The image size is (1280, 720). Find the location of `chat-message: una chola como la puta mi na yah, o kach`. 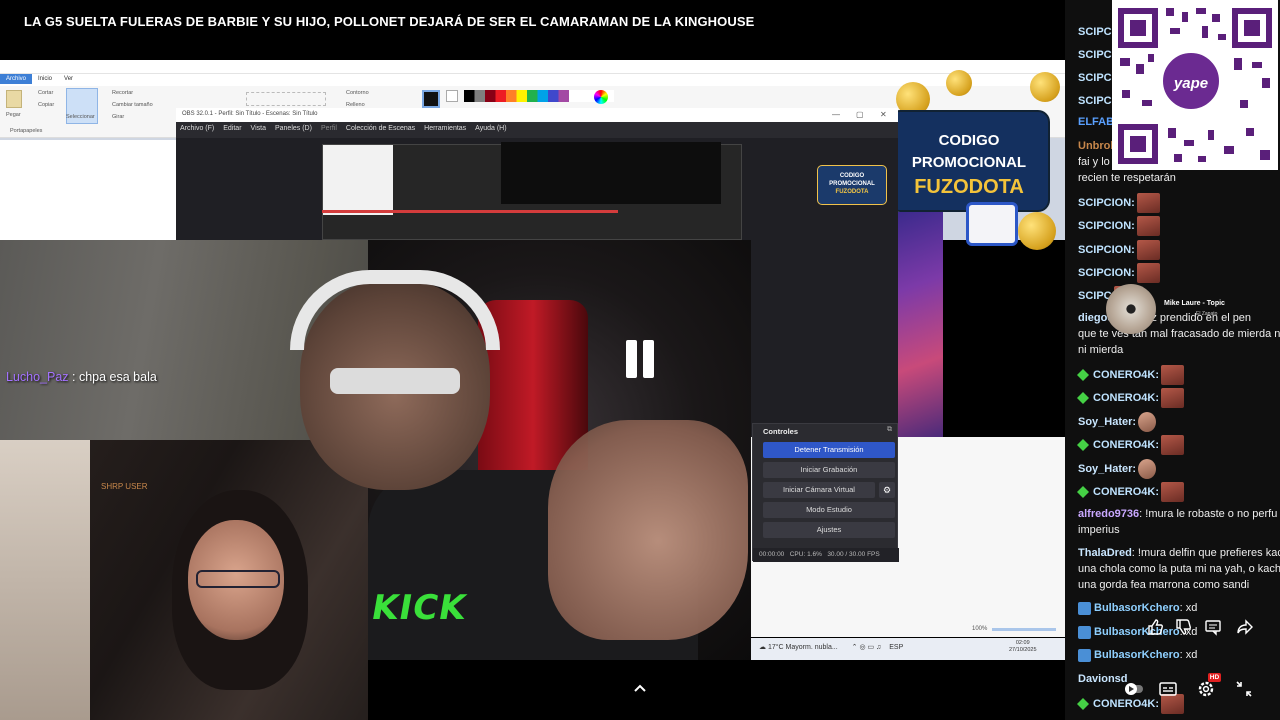

chat-message: una chola como la puta mi na yah, o kach is located at coordinates (1179, 569).